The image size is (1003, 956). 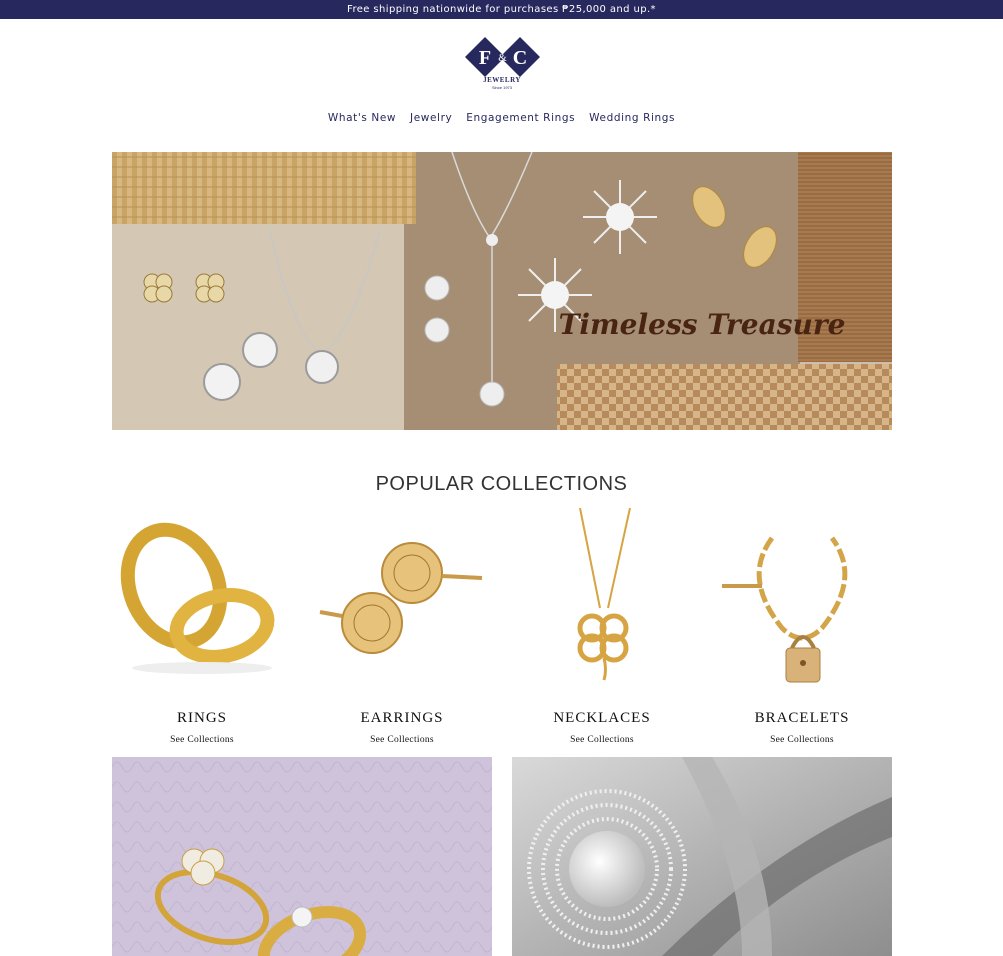 I want to click on brand-logo: F & C JEWELRY Since 1973, so click(x=503, y=65).